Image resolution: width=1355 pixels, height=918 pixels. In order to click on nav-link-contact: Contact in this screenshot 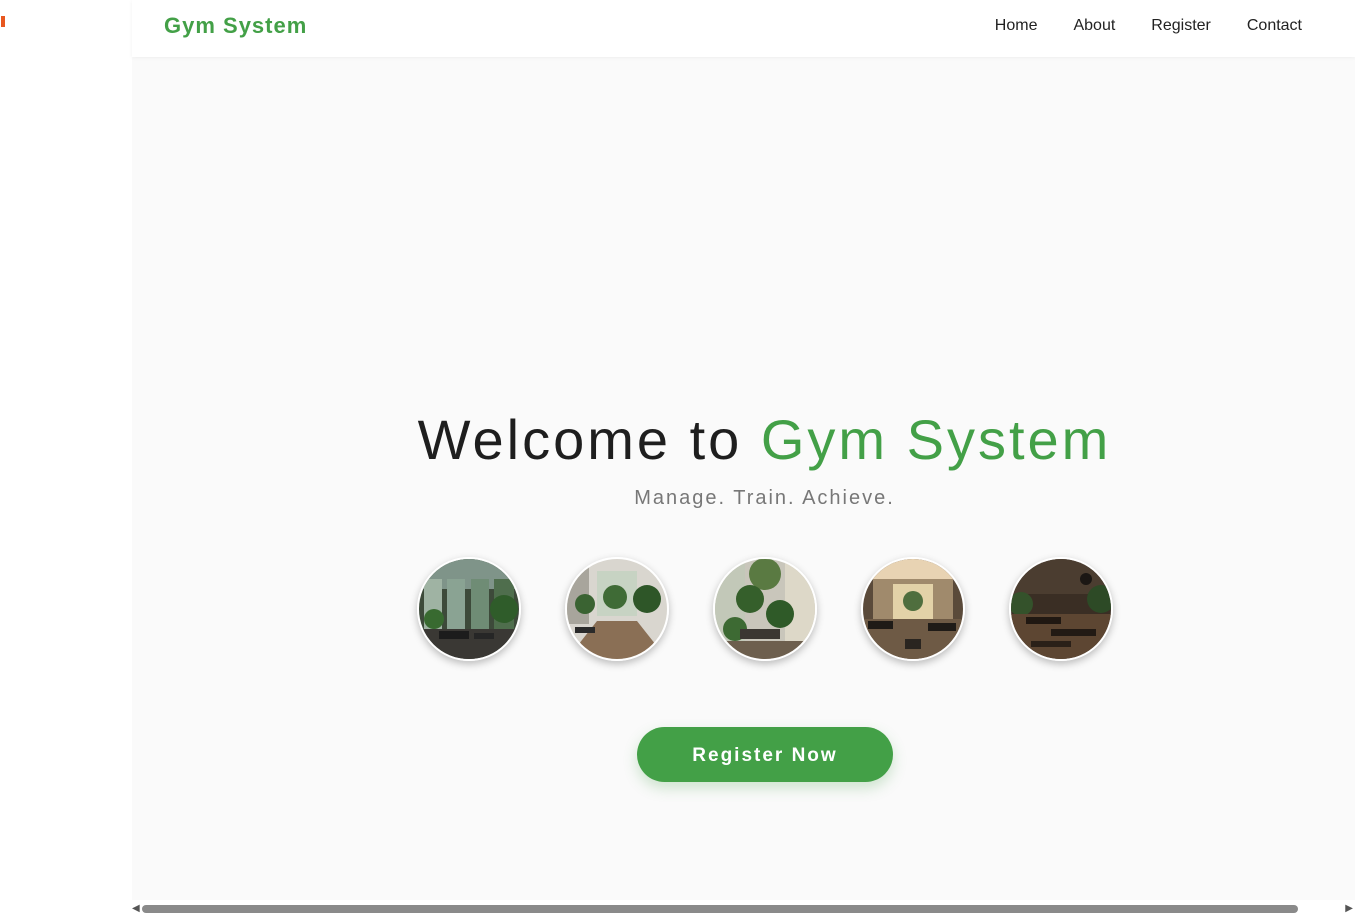, I will do `click(1274, 26)`.